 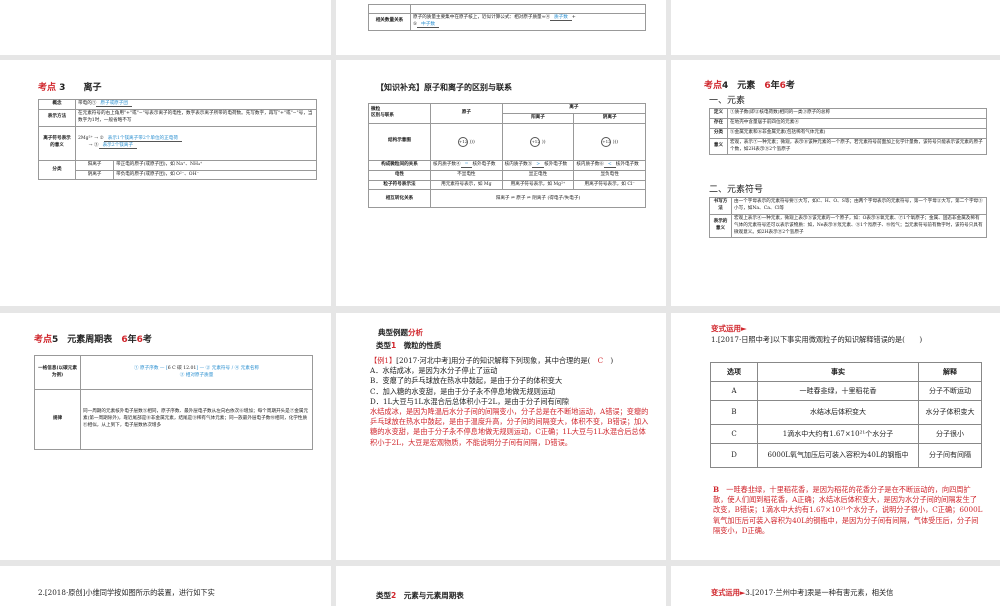 I want to click on slide-thumbnail: 变式运用►3.[2017·兰州中考]汞是一种有害元素，相关信, so click(x=835, y=586).